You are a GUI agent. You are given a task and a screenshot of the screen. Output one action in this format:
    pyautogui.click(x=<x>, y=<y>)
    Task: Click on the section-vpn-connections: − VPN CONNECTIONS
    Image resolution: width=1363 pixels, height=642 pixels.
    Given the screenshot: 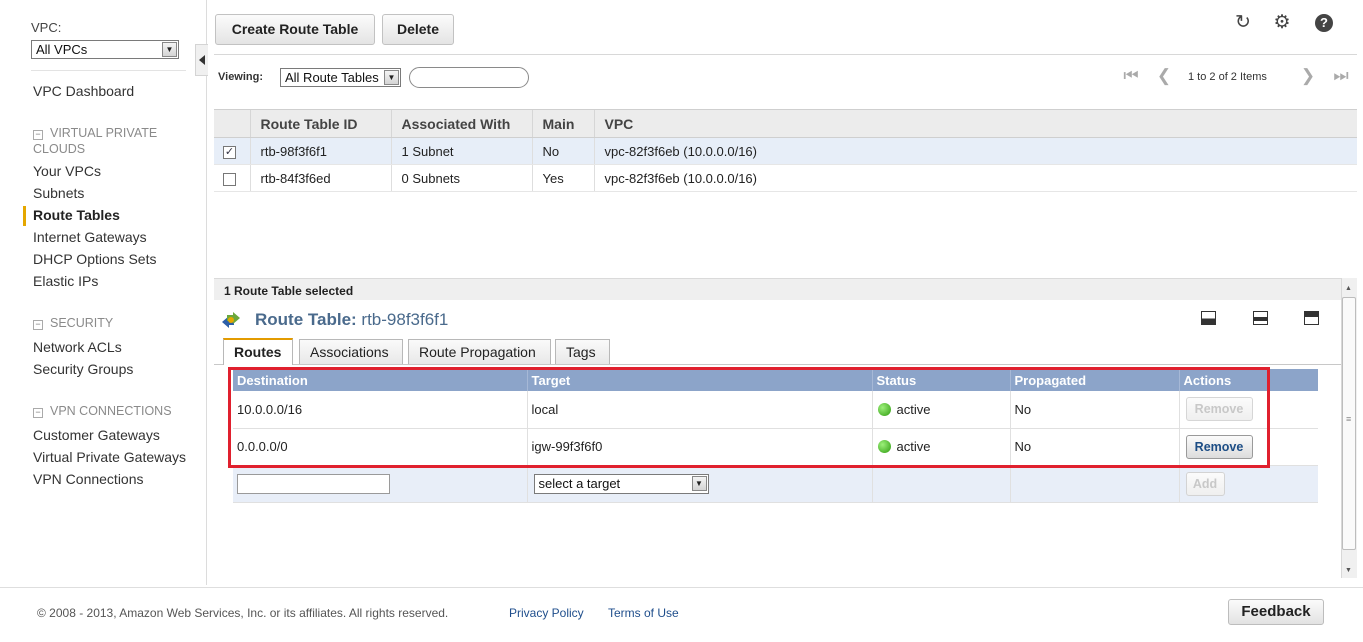 What is the action you would take?
    pyautogui.click(x=110, y=411)
    